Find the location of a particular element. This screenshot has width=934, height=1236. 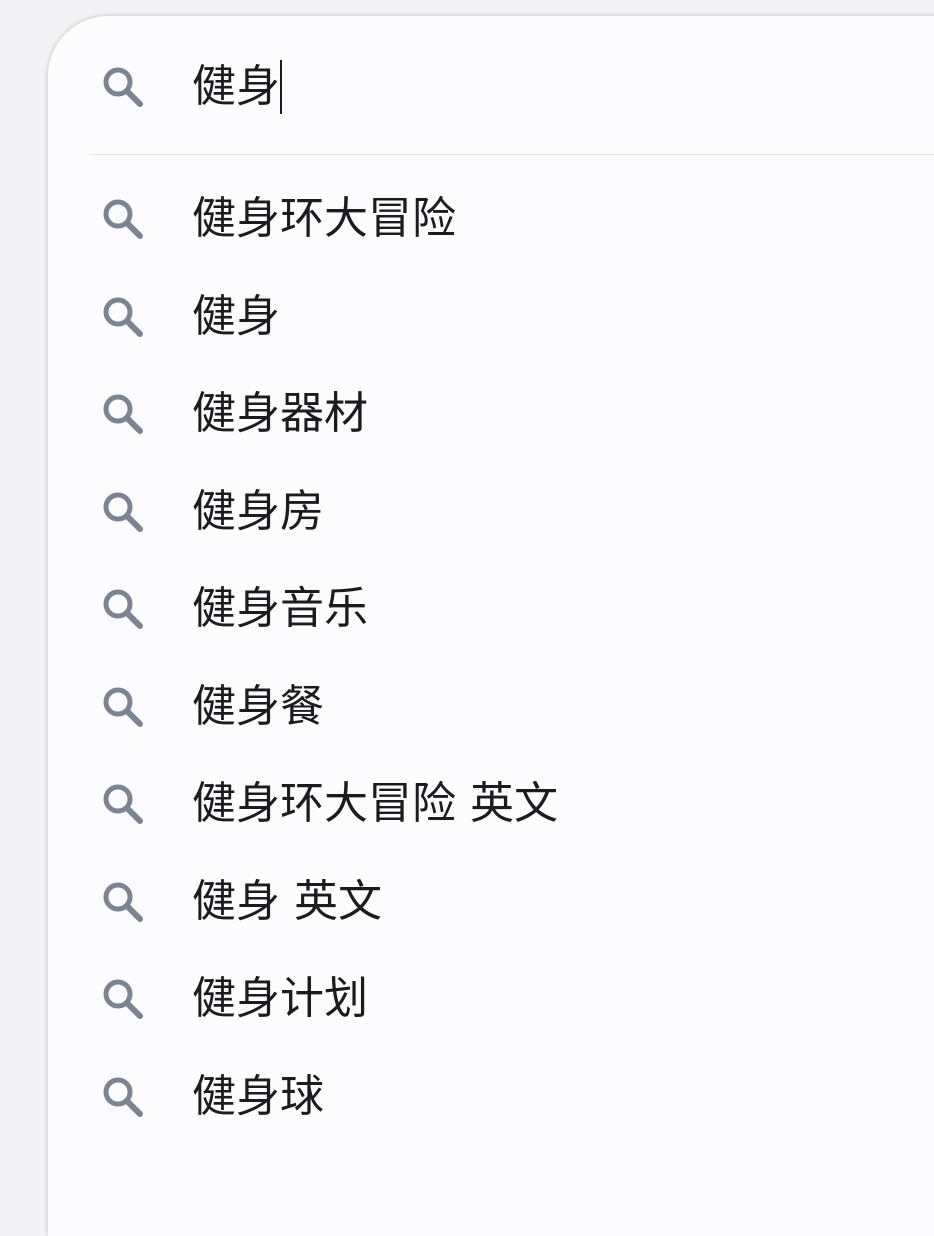

text-cursor is located at coordinates (281, 87).